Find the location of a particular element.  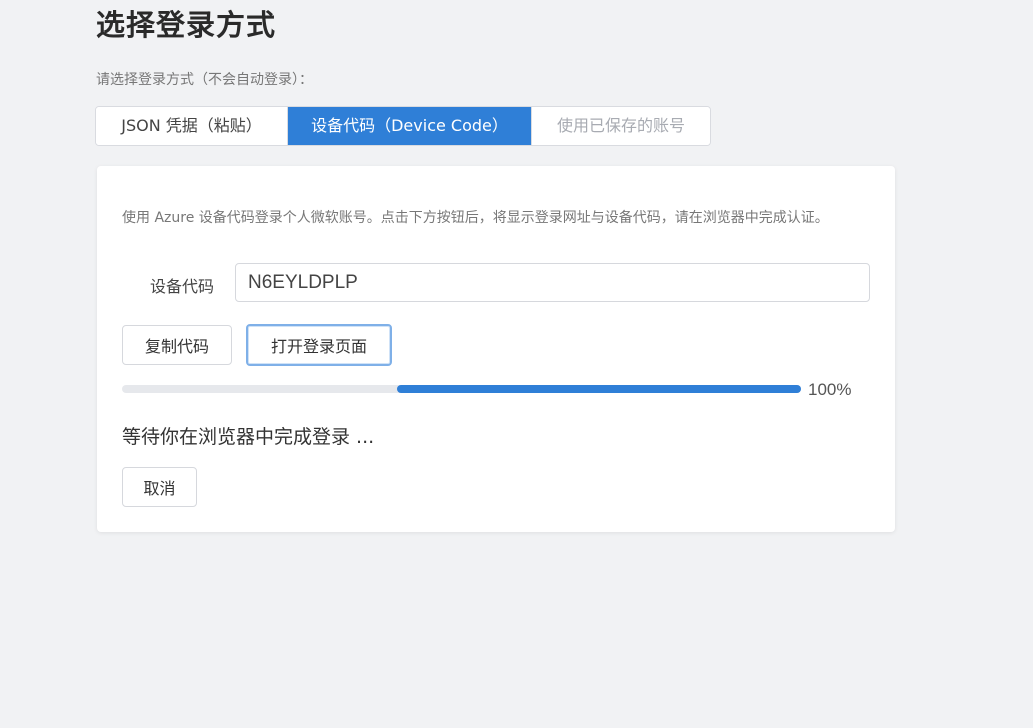

progress-percent: 100% is located at coordinates (830, 389).